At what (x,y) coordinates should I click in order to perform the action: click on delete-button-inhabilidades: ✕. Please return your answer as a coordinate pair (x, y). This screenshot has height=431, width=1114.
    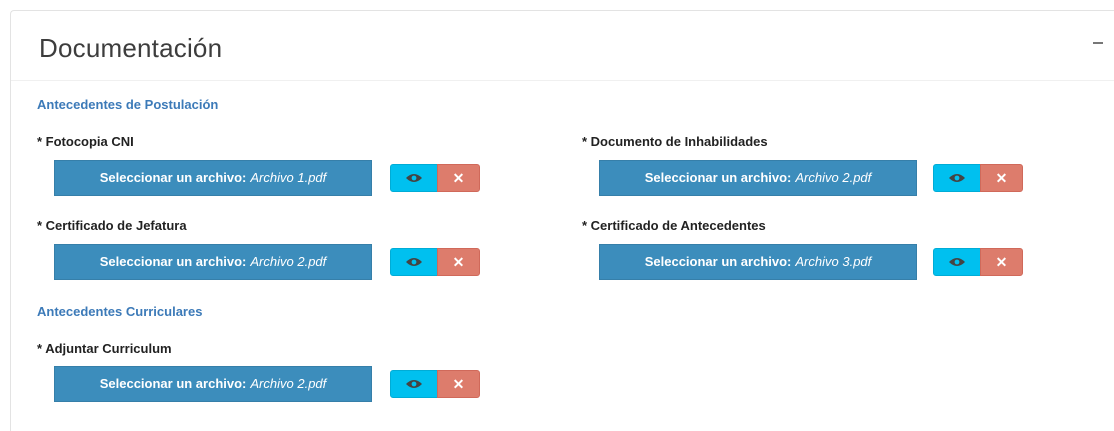
    Looking at the image, I should click on (1001, 178).